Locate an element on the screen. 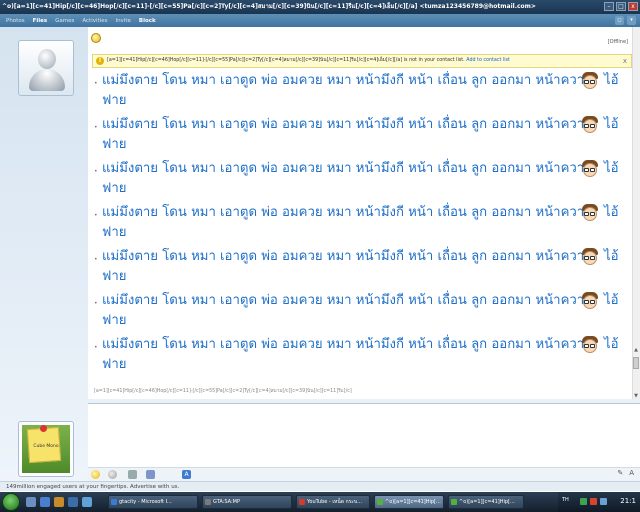 Image resolution: width=640 pixels, height=512 pixels. input-toolbar: A ✎ A is located at coordinates (364, 474).